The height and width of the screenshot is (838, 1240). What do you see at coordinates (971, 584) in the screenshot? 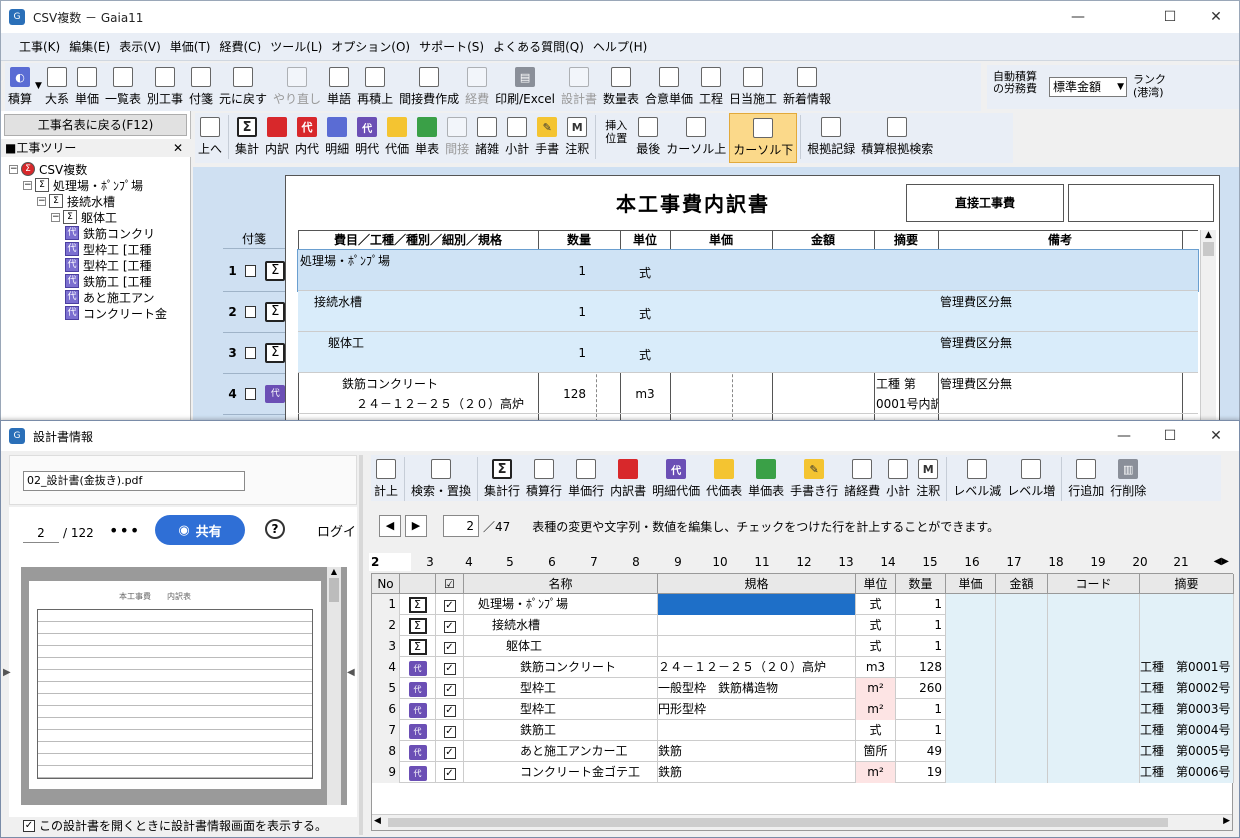
I see `grid-column-header: 単価` at bounding box center [971, 584].